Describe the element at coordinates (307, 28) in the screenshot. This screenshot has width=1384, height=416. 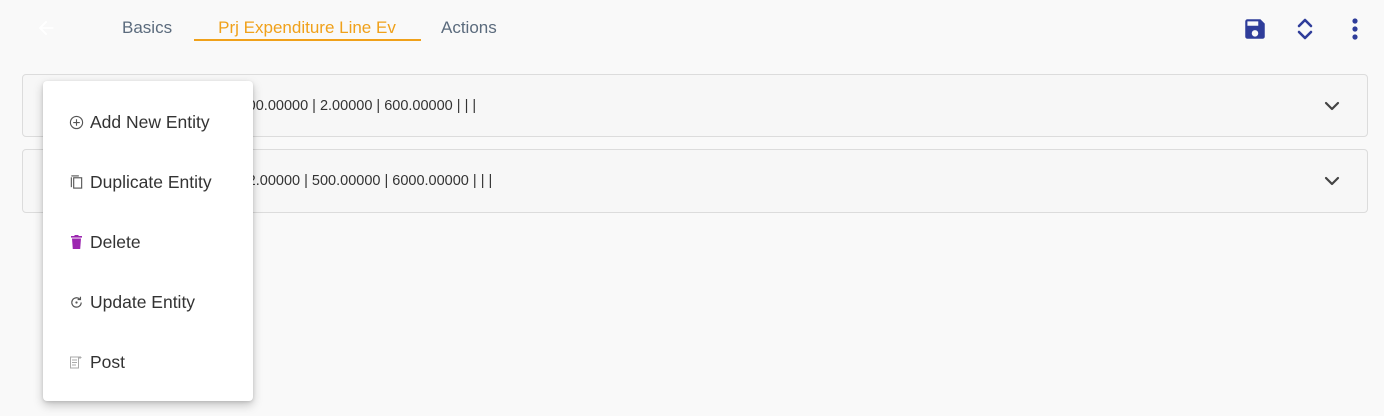
I see `tab-prj-expenditure-line-ev: Prj Expenditure Line Ev` at that location.